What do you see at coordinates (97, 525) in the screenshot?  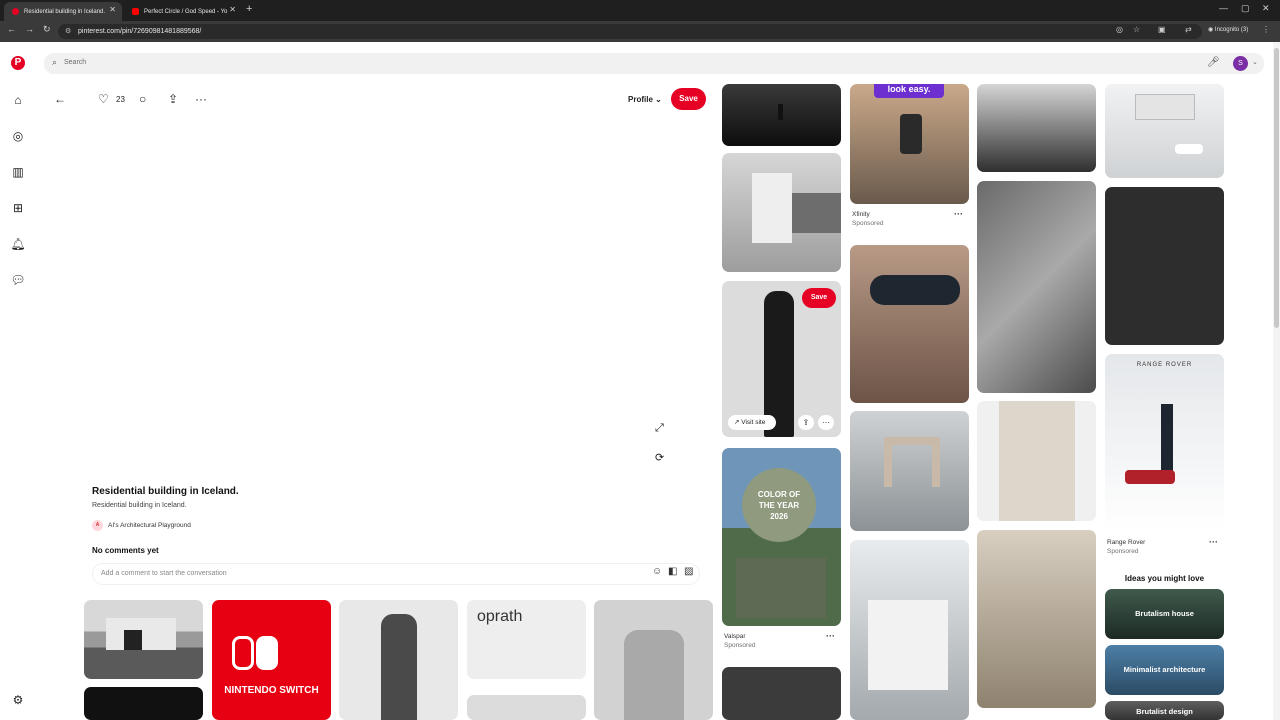 I see `creator-avatar: A` at bounding box center [97, 525].